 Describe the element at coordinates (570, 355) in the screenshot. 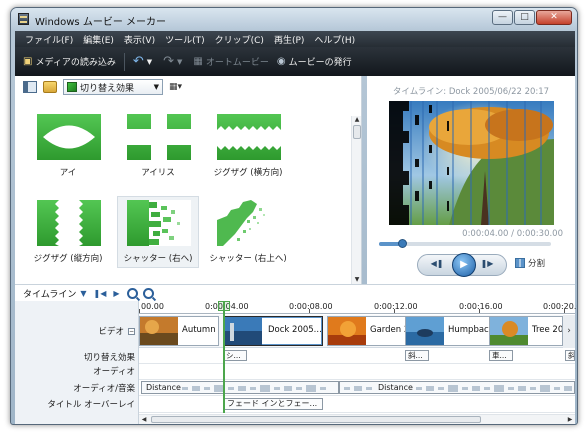

I see `transition-clip: 斜` at that location.